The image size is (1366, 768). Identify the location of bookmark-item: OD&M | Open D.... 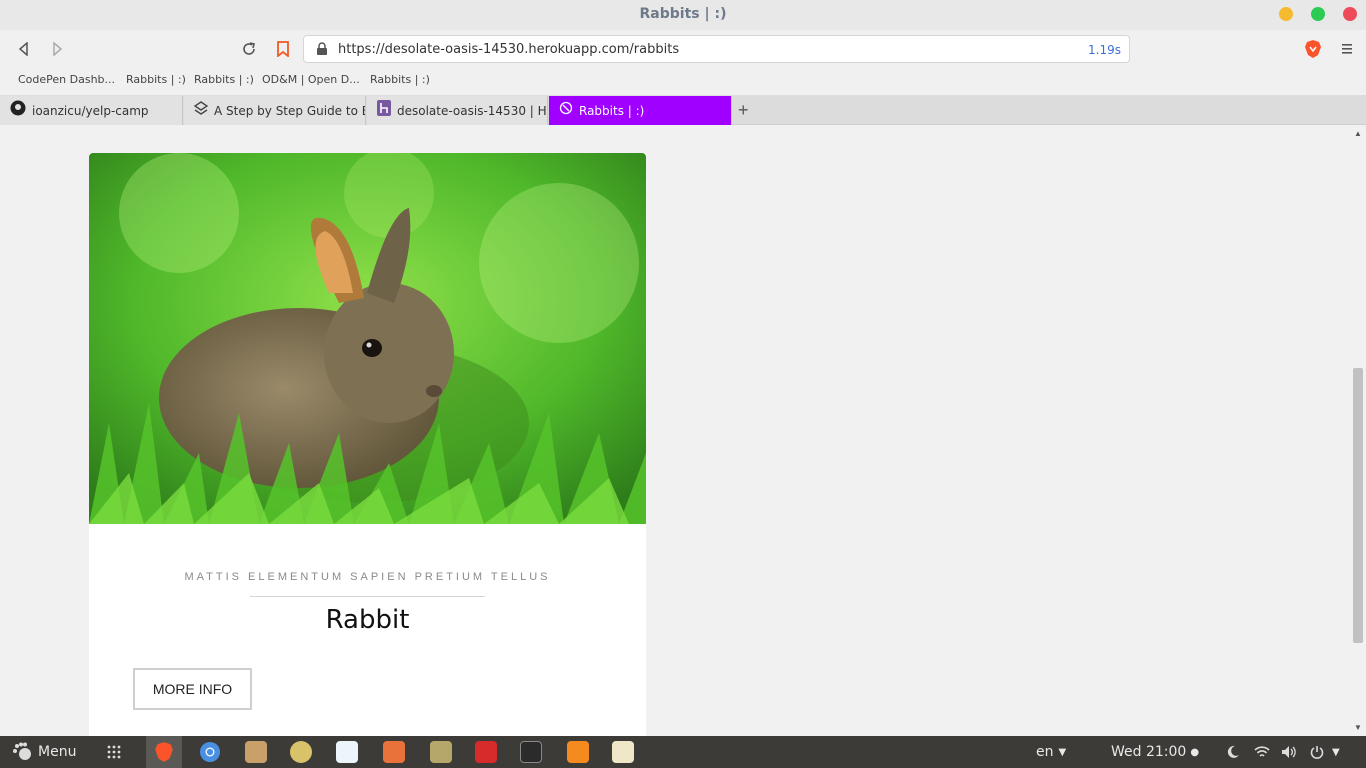
(311, 79).